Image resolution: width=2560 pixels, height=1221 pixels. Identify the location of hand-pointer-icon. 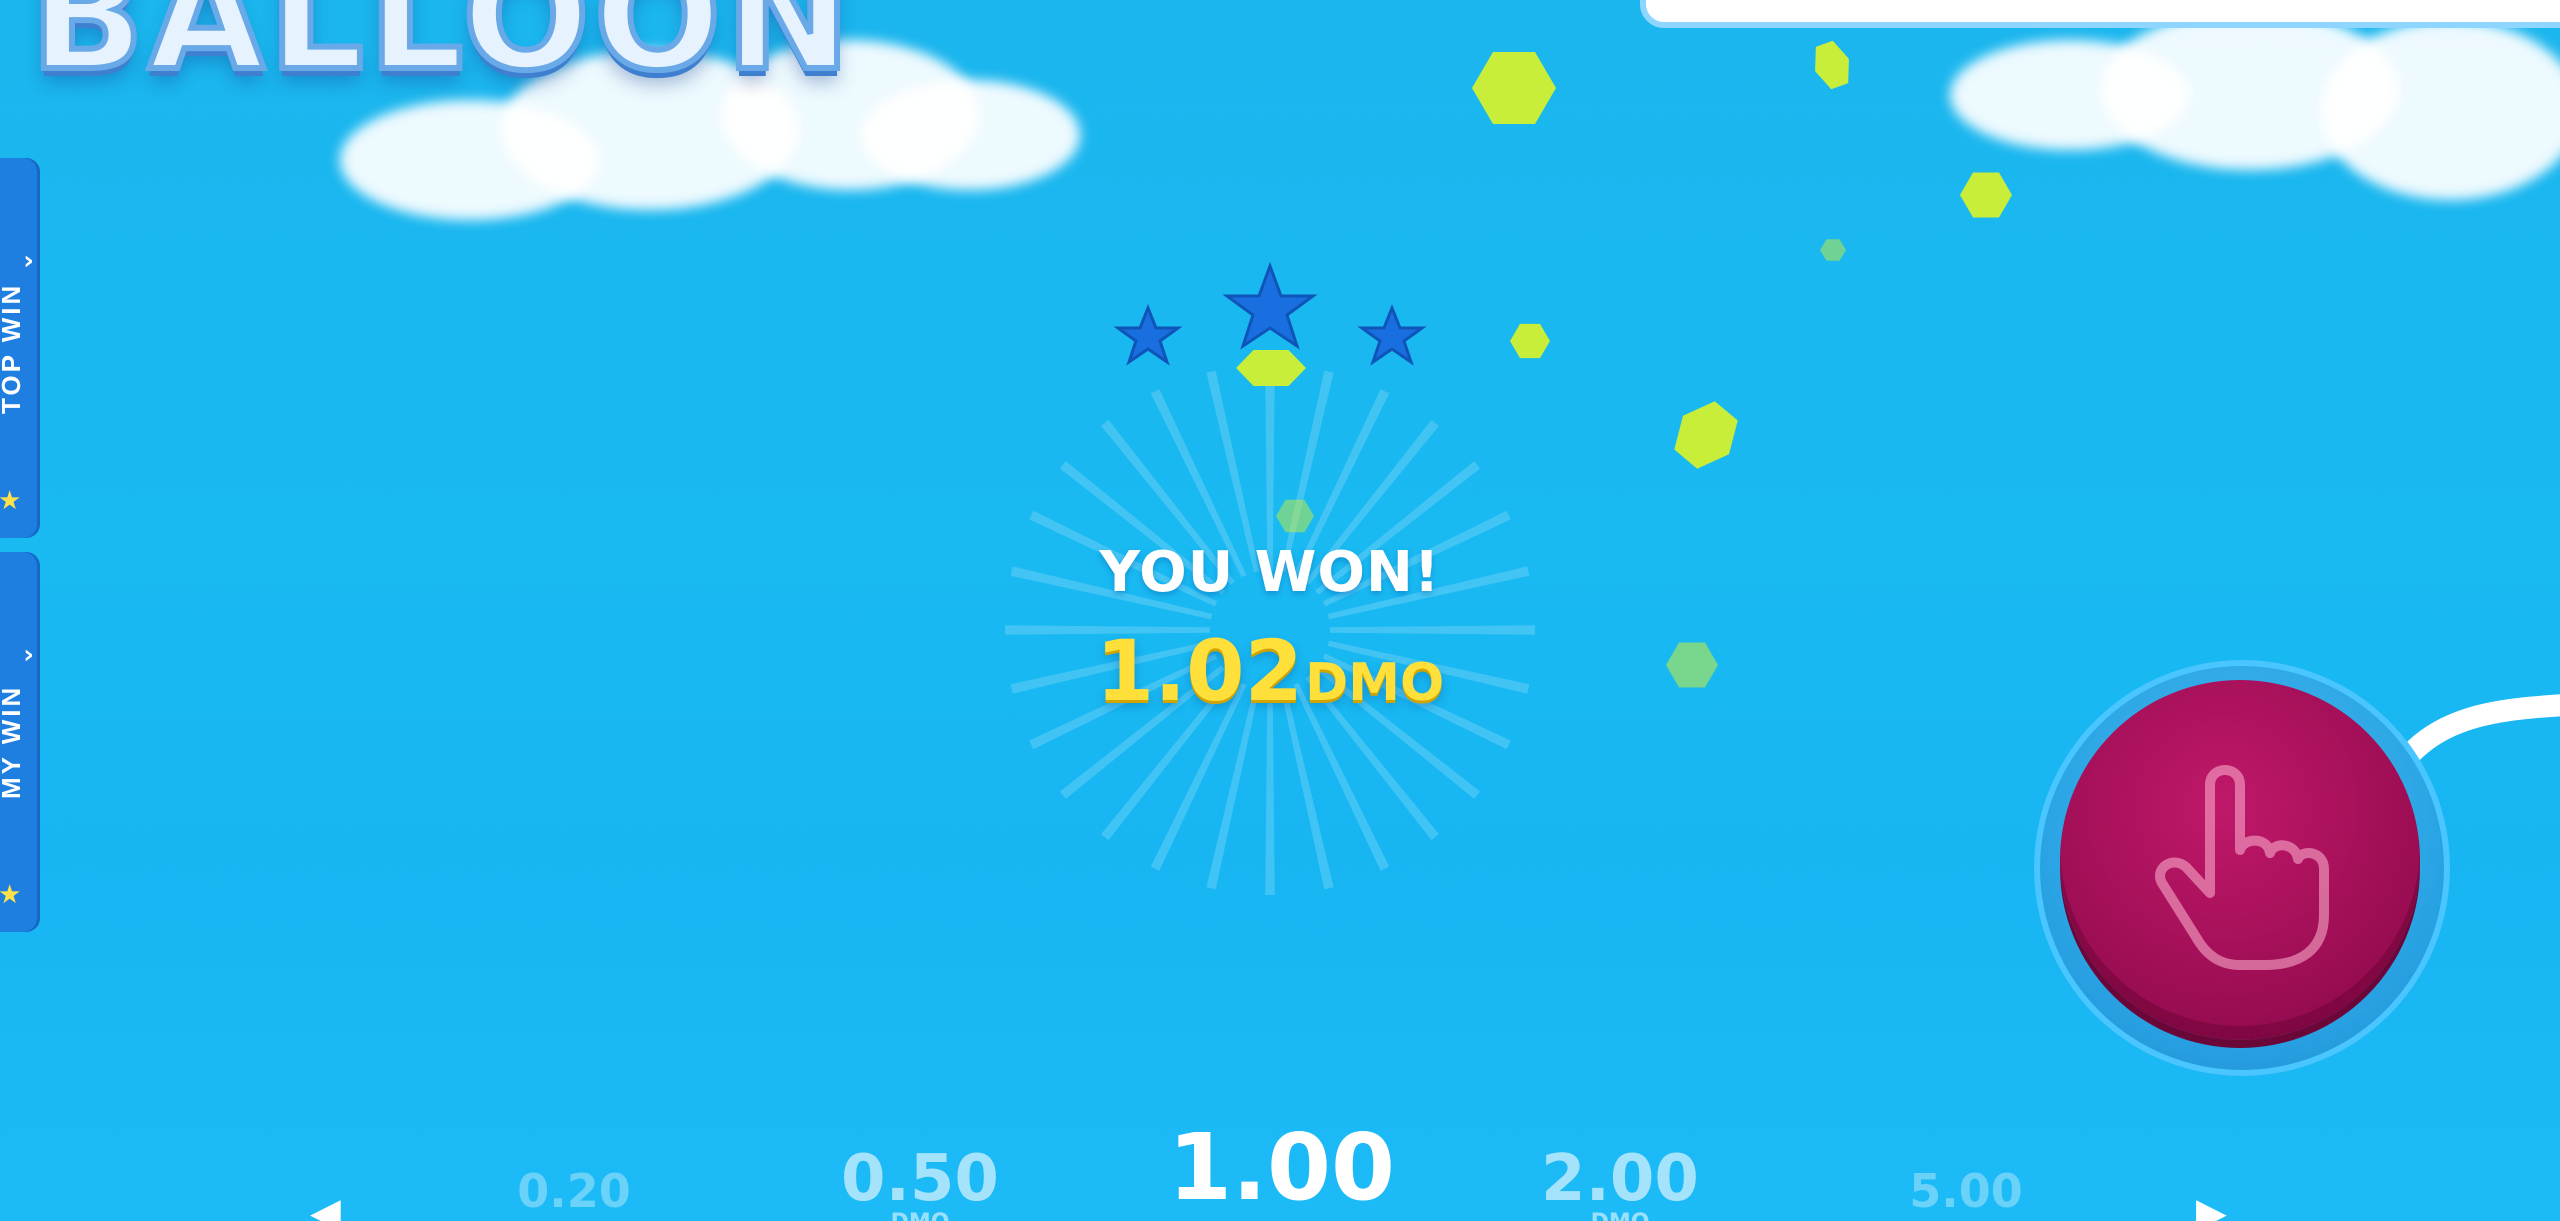
(2242, 867).